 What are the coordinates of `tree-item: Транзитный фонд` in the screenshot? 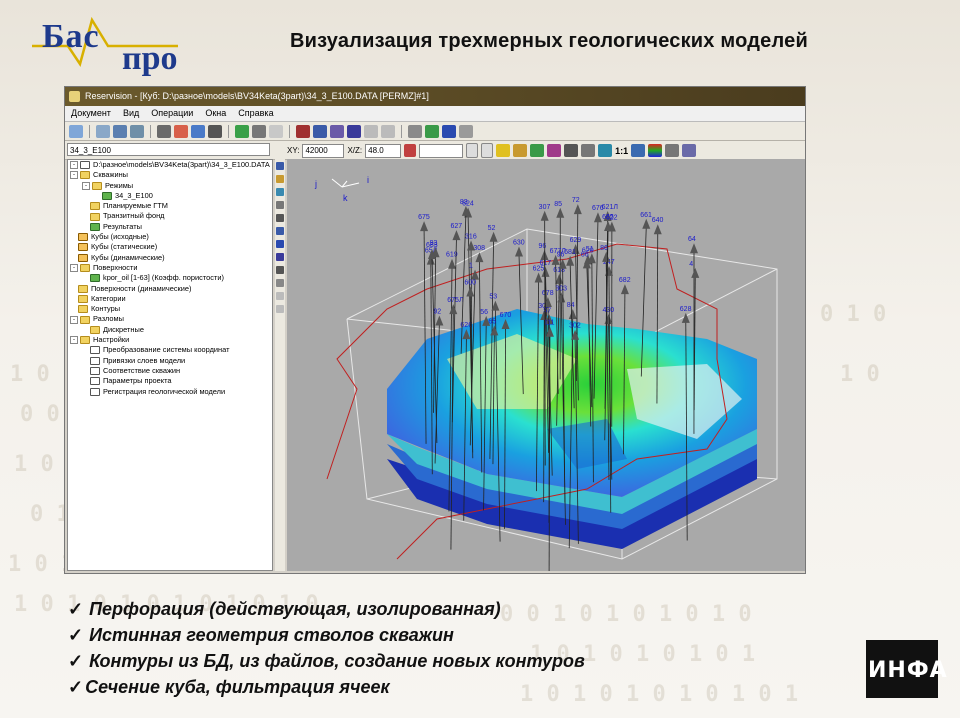 It's located at (170, 216).